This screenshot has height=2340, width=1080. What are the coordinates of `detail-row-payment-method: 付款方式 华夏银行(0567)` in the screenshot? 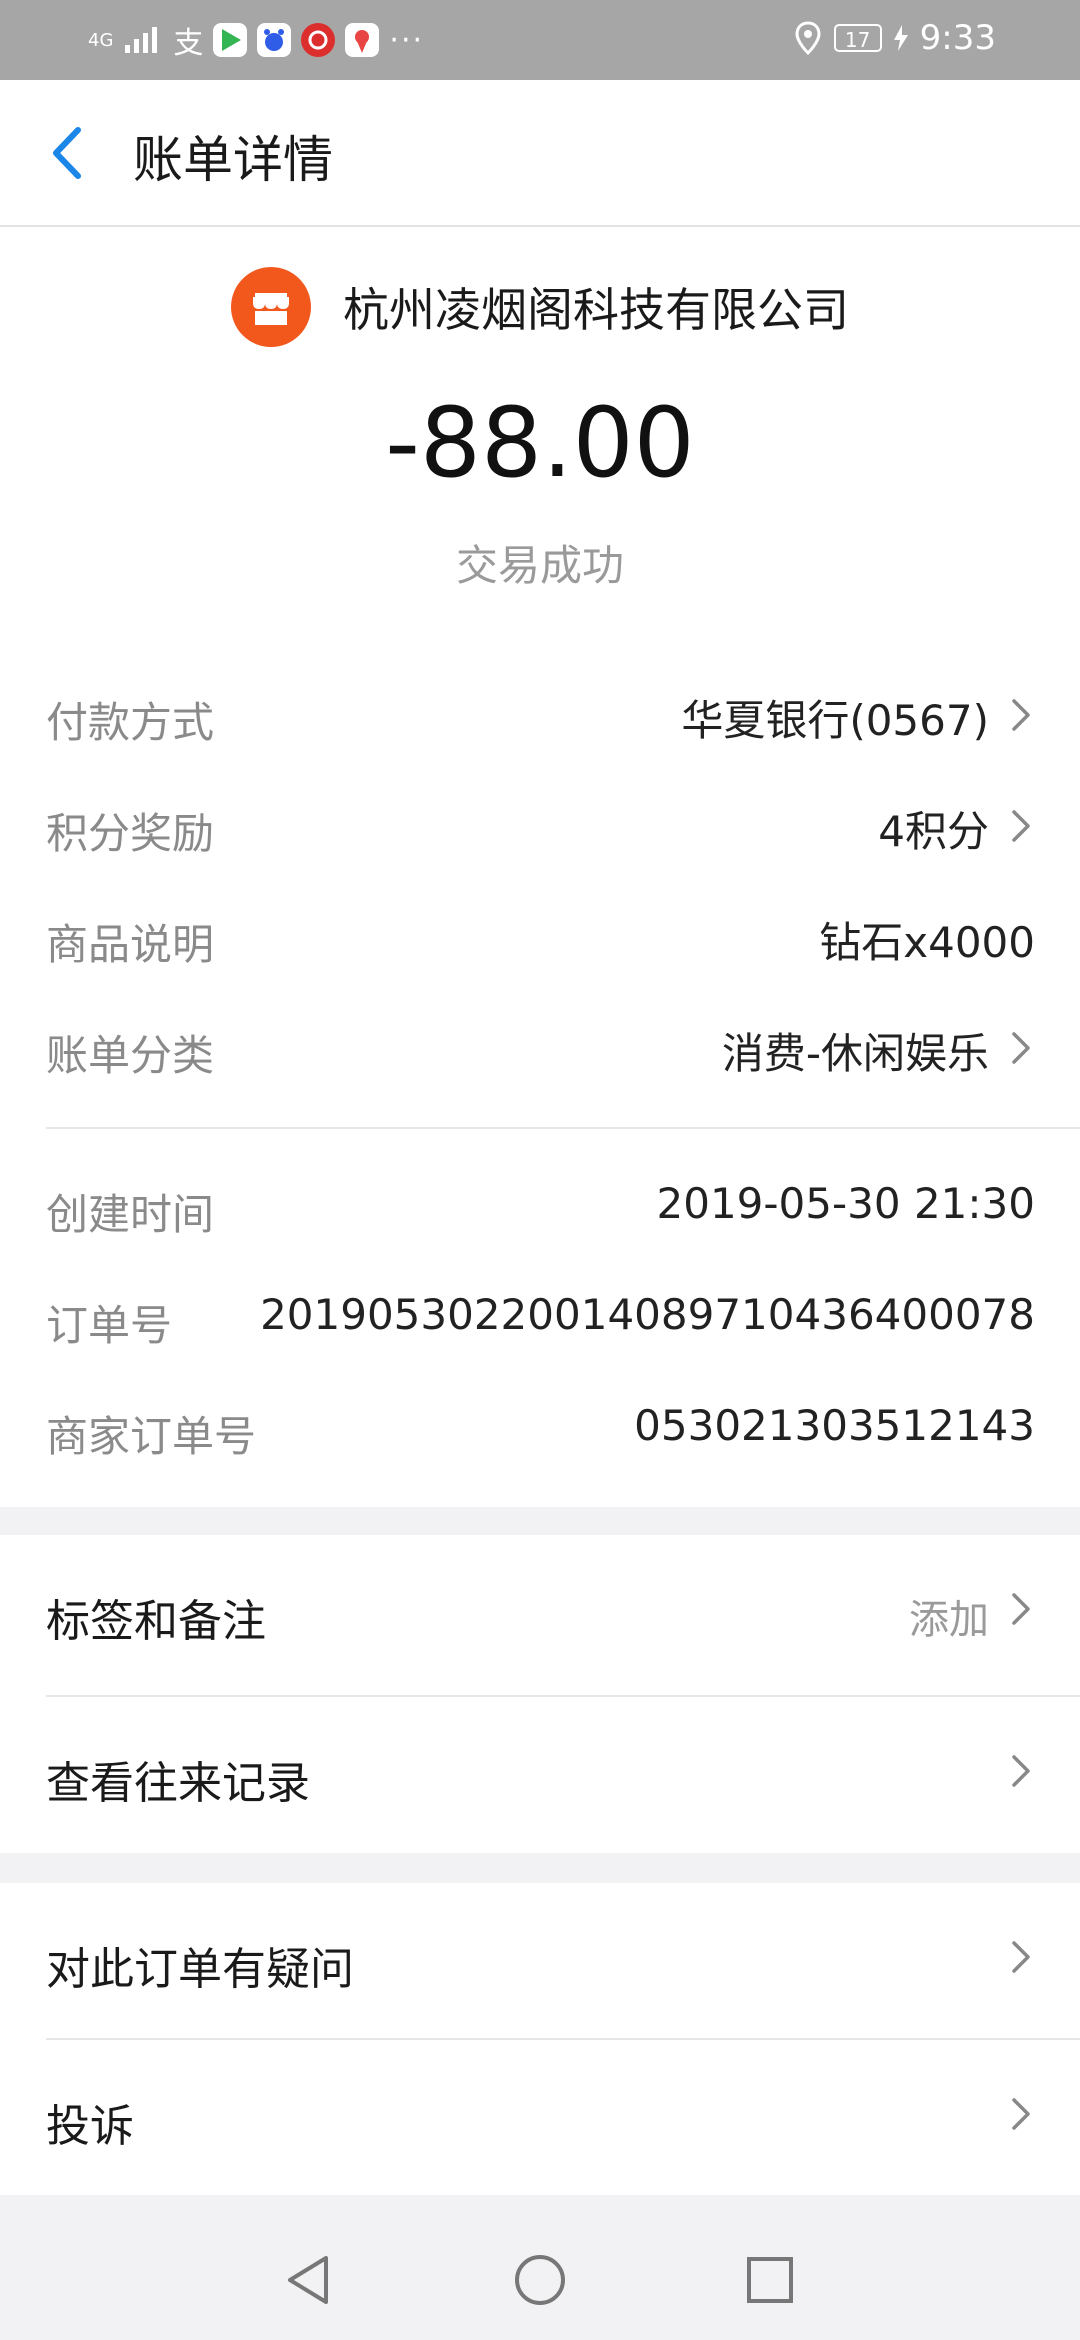 It's located at (540, 713).